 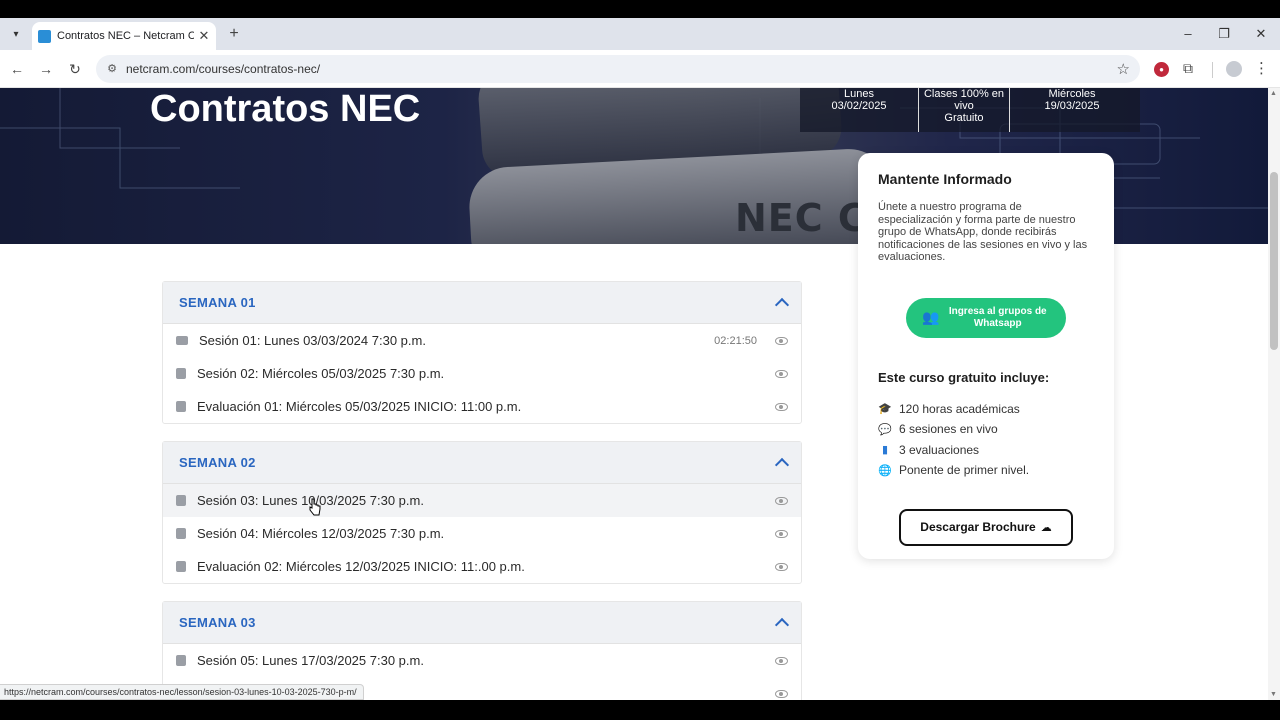 I want to click on feature-item: 🌐 Ponente de primer nivel., so click(x=986, y=470).